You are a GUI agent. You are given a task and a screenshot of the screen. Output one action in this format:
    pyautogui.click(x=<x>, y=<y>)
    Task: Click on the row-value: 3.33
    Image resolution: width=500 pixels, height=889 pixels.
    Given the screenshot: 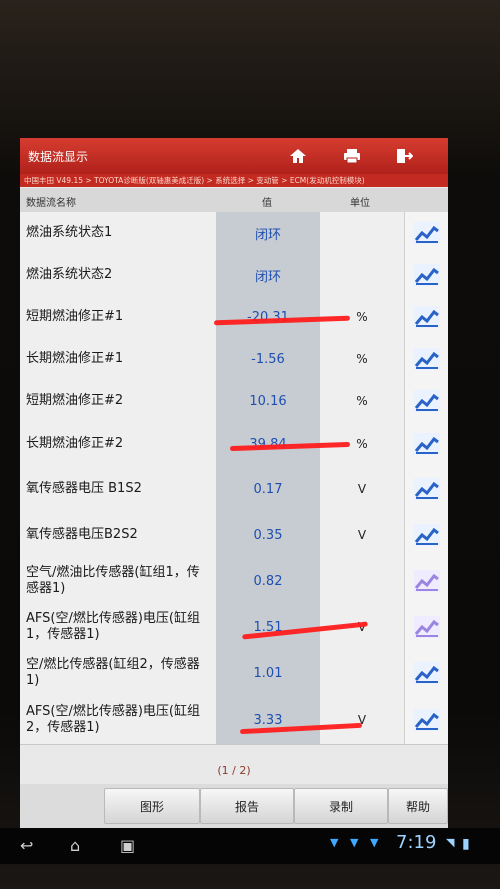 What is the action you would take?
    pyautogui.click(x=268, y=720)
    